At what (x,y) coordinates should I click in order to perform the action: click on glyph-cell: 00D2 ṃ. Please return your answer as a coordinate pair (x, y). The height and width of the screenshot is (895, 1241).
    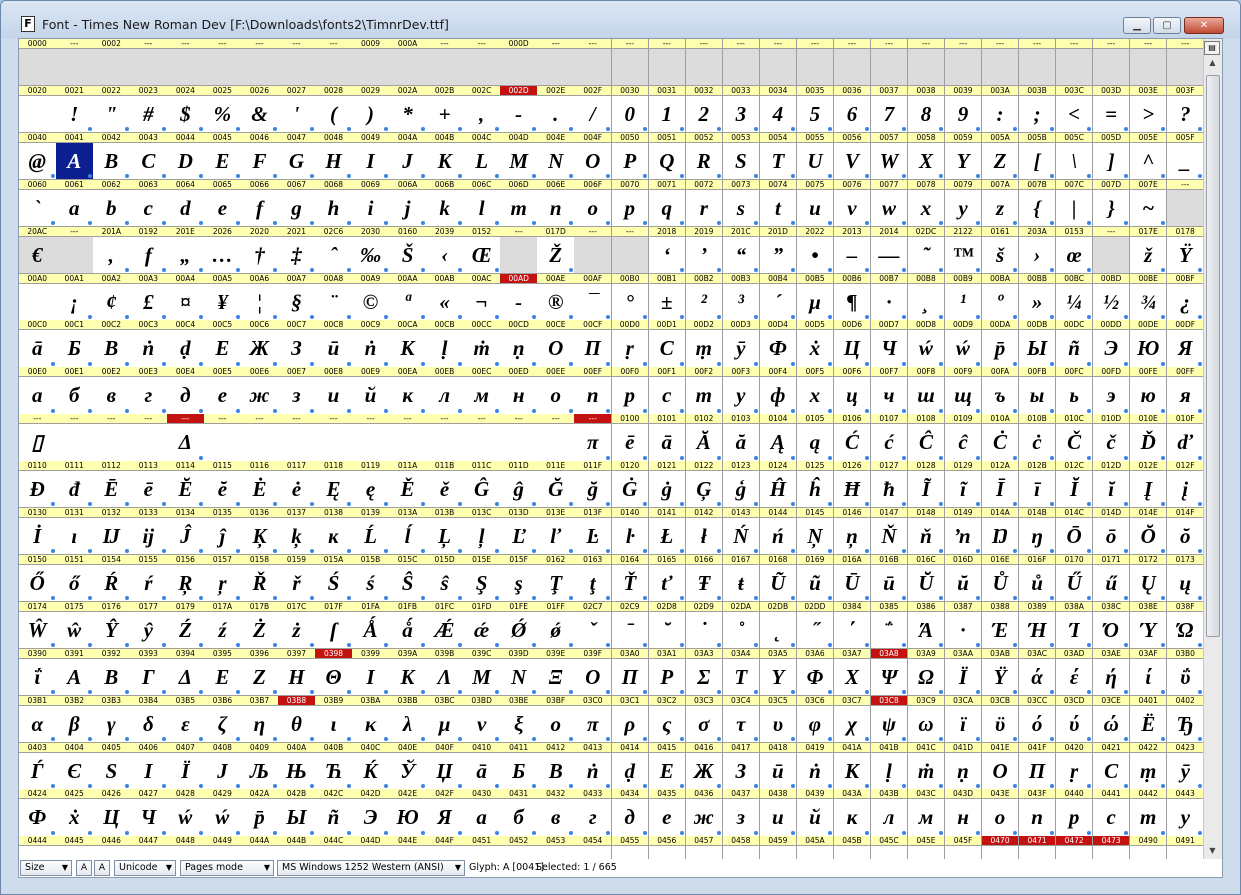
    Looking at the image, I should click on (704, 344).